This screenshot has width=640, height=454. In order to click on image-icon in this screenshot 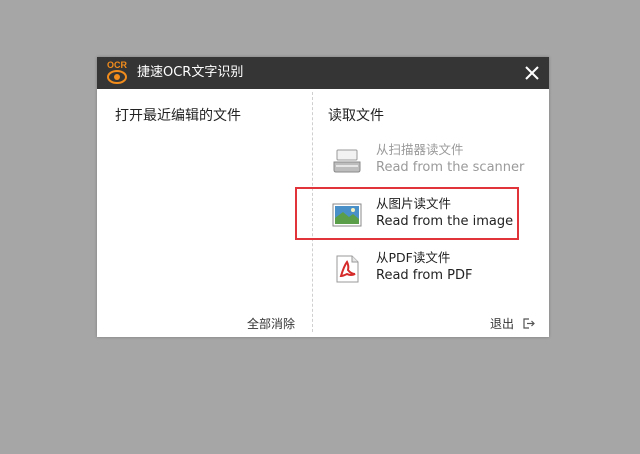, I will do `click(347, 215)`.